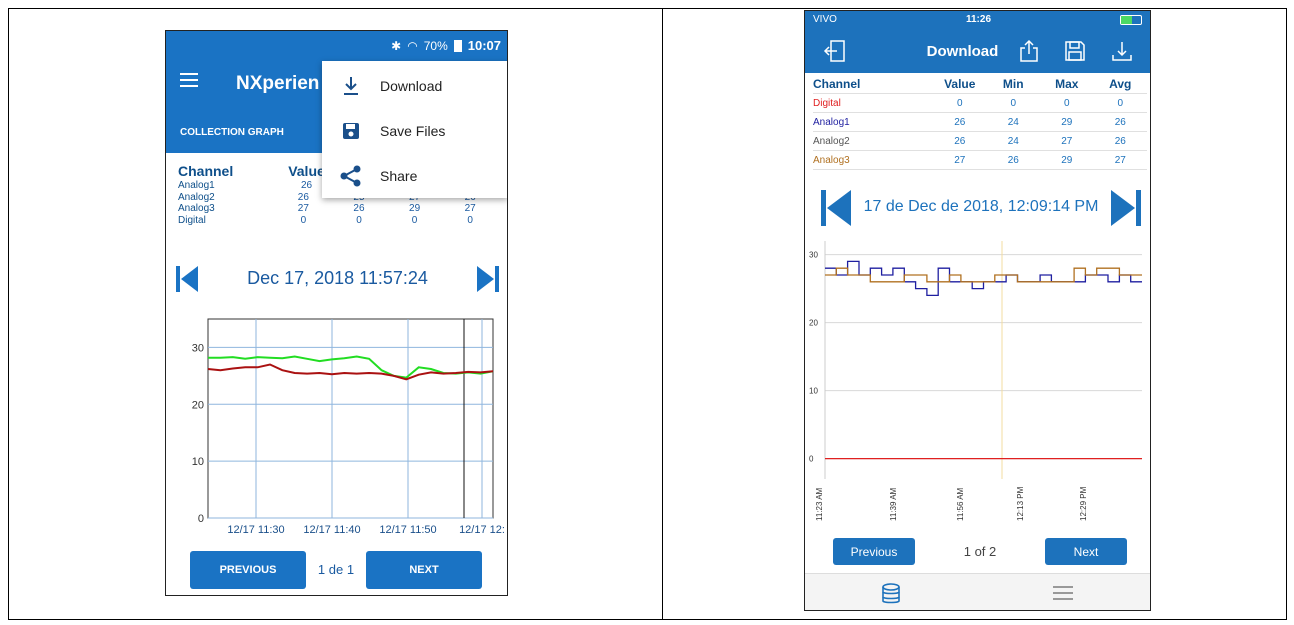 The height and width of the screenshot is (625, 1294). I want to click on page-indicator: 1 of 2, so click(980, 551).